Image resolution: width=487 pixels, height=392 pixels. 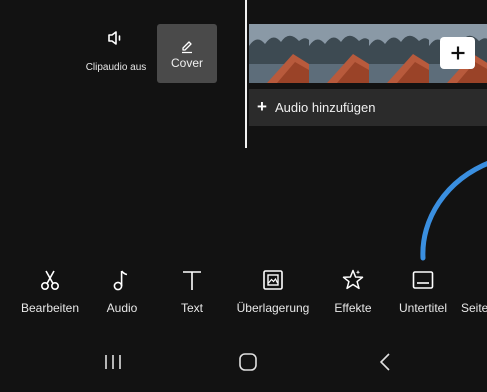 I want to click on subtitles-icon, so click(x=423, y=280).